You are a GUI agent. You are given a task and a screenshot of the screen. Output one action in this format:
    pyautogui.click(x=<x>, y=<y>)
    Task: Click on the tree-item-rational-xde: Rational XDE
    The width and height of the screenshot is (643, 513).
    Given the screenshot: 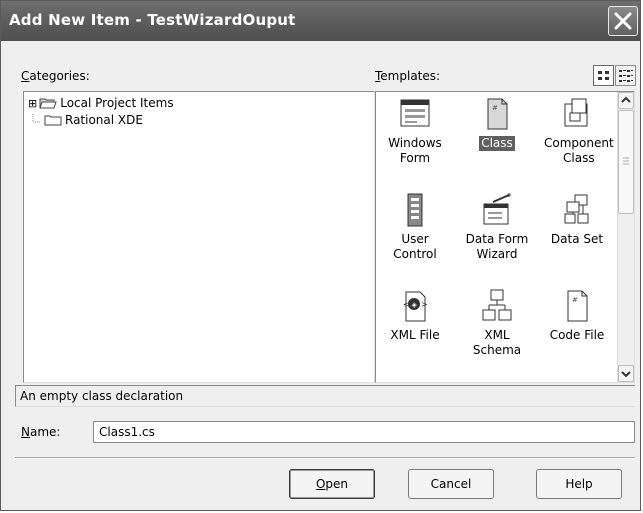 What is the action you would take?
    pyautogui.click(x=87, y=120)
    